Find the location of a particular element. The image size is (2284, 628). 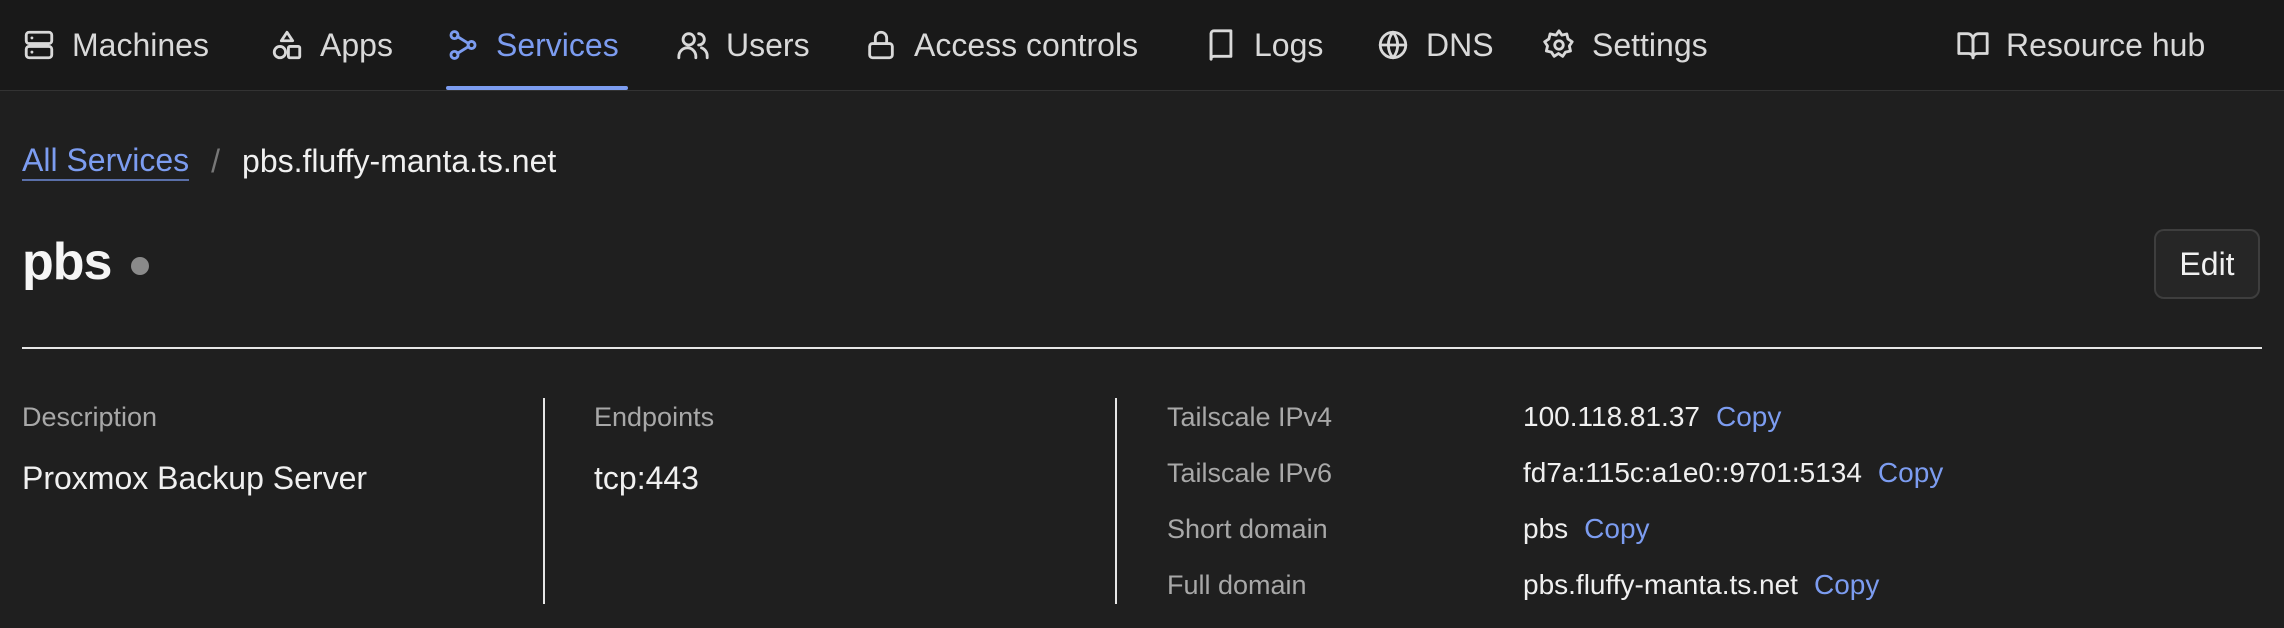

nav-users: Users is located at coordinates (743, 45).